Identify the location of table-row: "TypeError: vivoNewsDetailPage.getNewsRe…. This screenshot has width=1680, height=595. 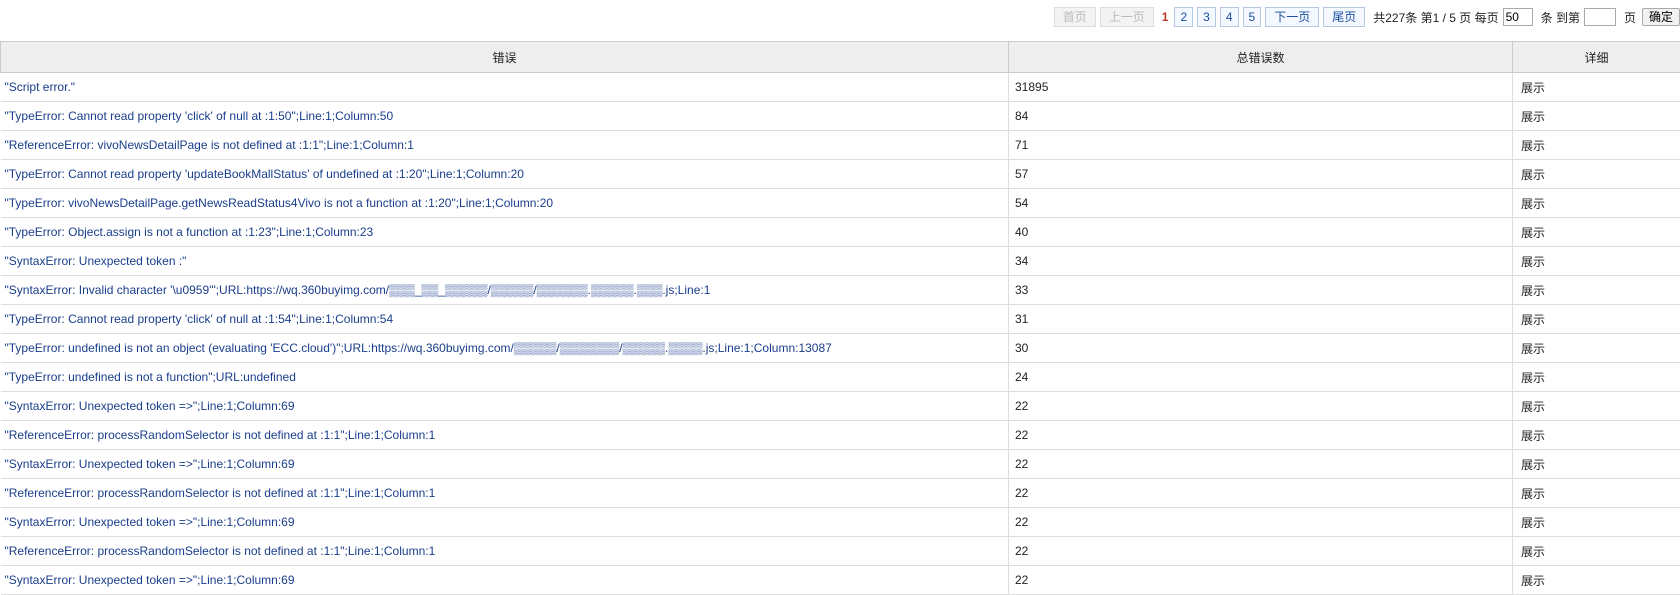
(840, 203).